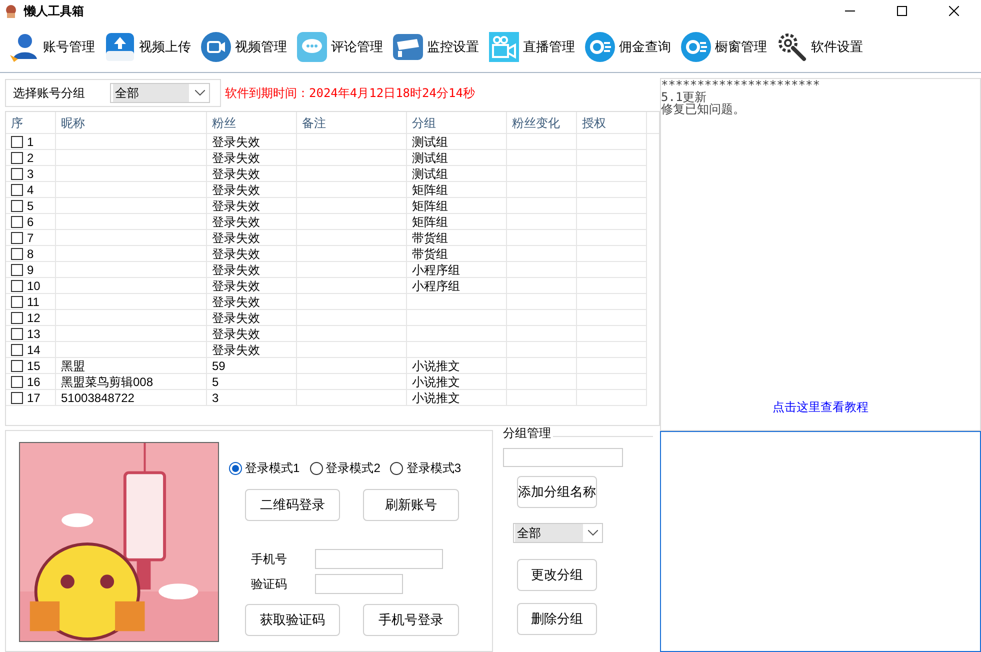  Describe the element at coordinates (252, 382) in the screenshot. I see `table-cell: 5` at that location.